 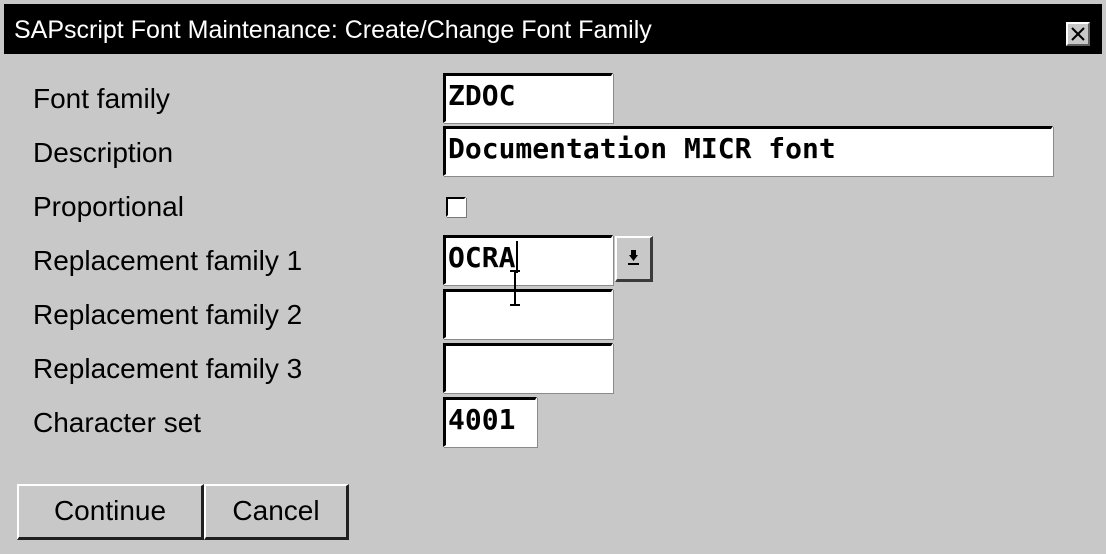 I want to click on description-input: Documentation MICR font, so click(x=748, y=151).